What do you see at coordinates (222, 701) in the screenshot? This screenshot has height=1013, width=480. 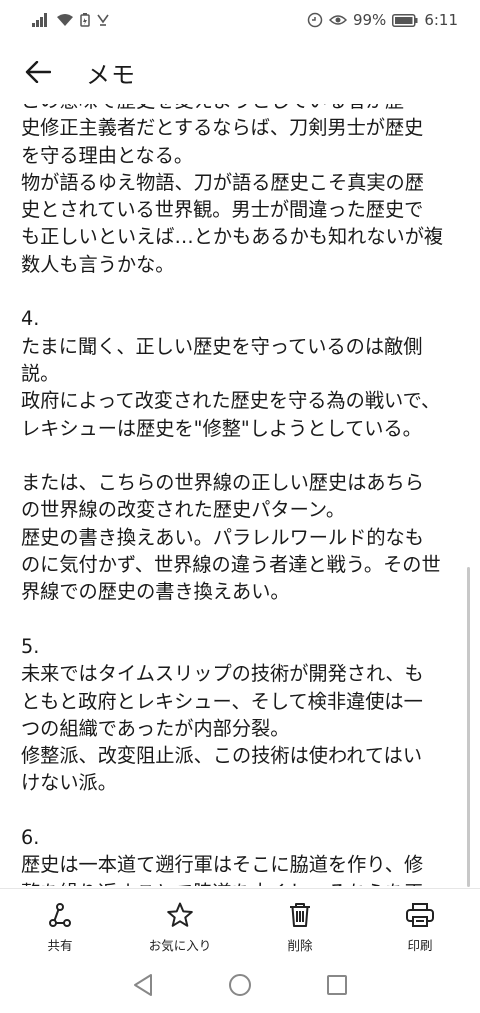 I see `note-line: ともと政府とレキシュー、そして検非違使は一` at bounding box center [222, 701].